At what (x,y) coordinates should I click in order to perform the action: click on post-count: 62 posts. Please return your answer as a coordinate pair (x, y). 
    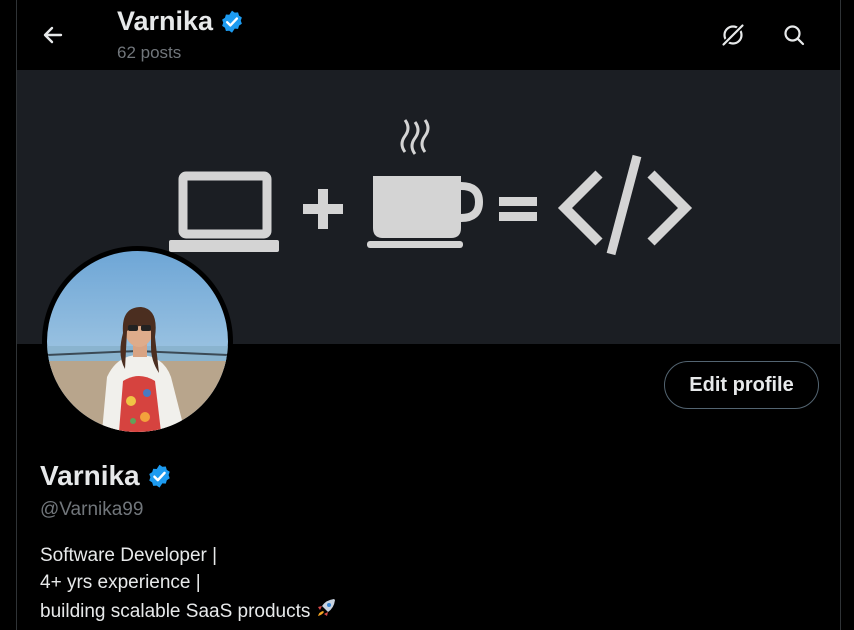
    Looking at the image, I should click on (149, 52).